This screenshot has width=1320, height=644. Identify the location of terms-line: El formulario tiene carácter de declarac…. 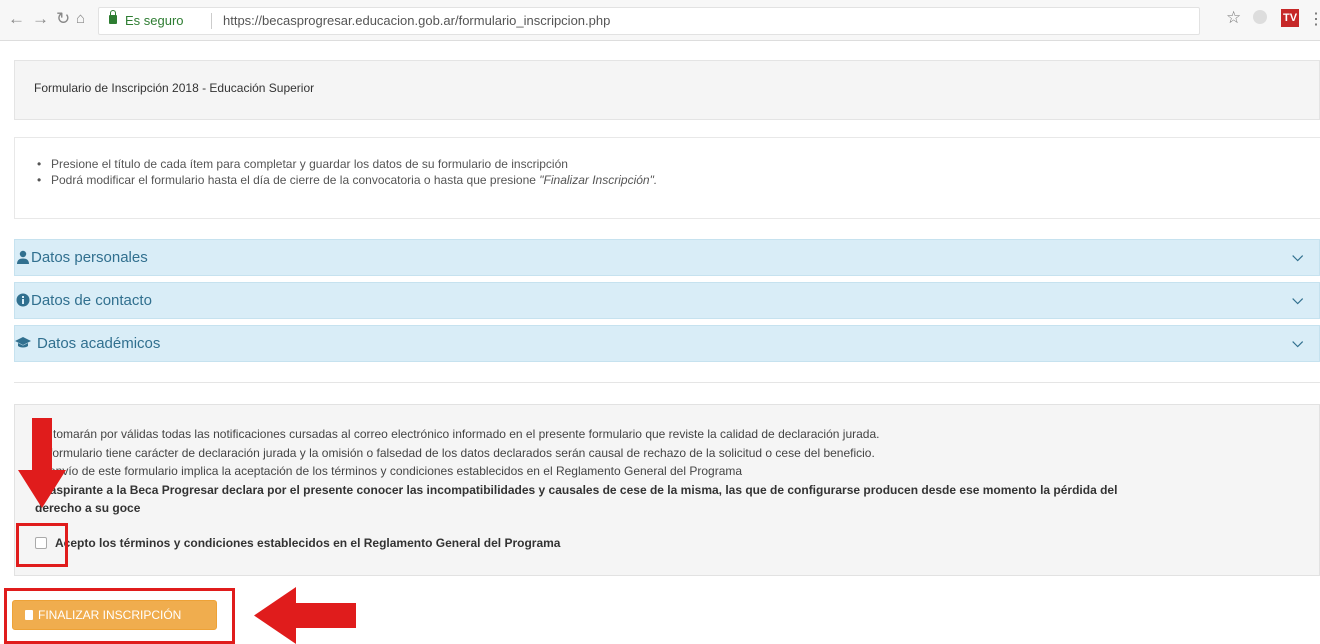
(455, 453).